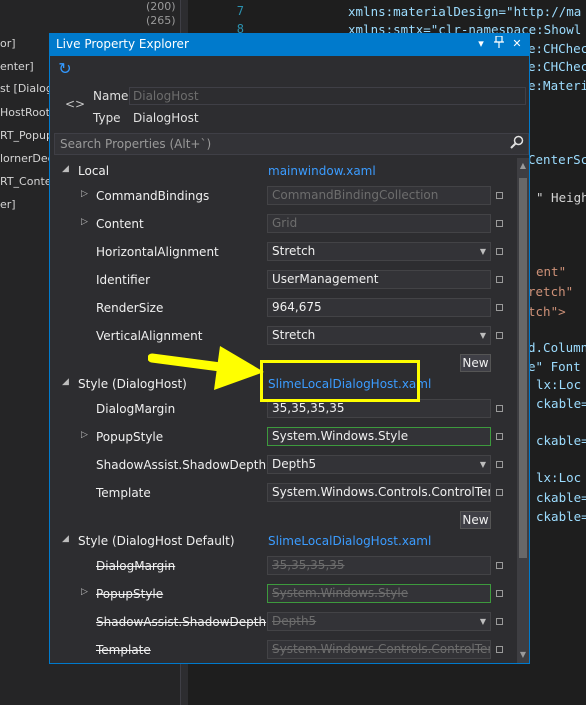 This screenshot has width=586, height=705. I want to click on code-line: d.Column, so click(557, 347).